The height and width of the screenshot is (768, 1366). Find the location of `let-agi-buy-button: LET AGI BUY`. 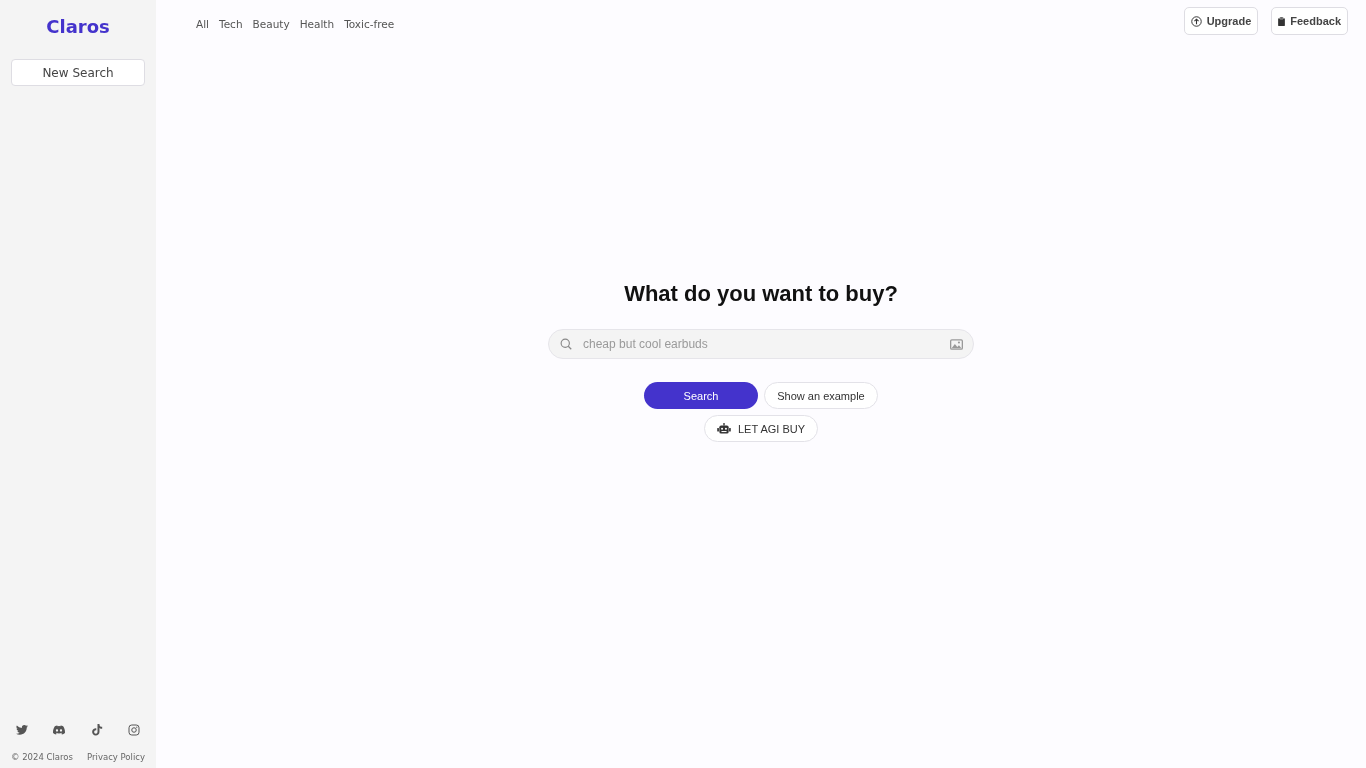

let-agi-buy-button: LET AGI BUY is located at coordinates (761, 428).